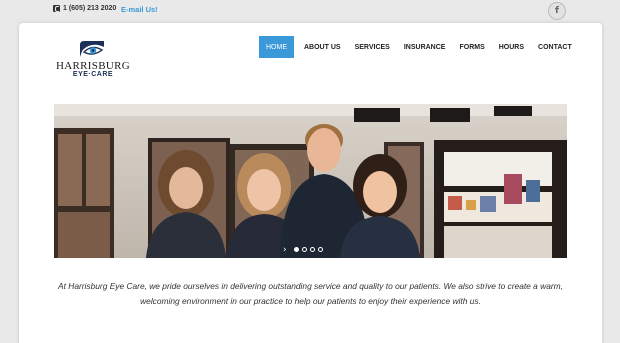 The height and width of the screenshot is (343, 620). What do you see at coordinates (555, 47) in the screenshot?
I see `nav-contact: CONTACT` at bounding box center [555, 47].